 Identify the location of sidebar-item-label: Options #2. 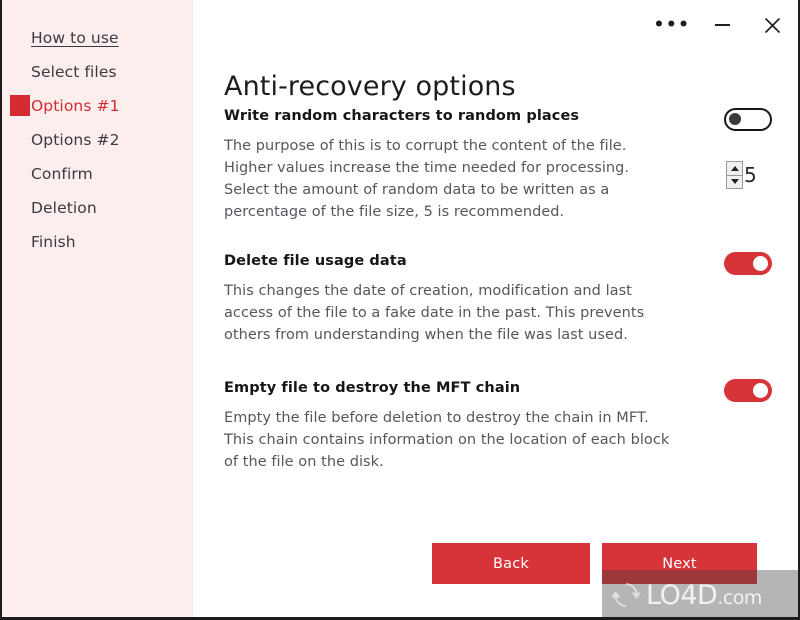
(75, 139).